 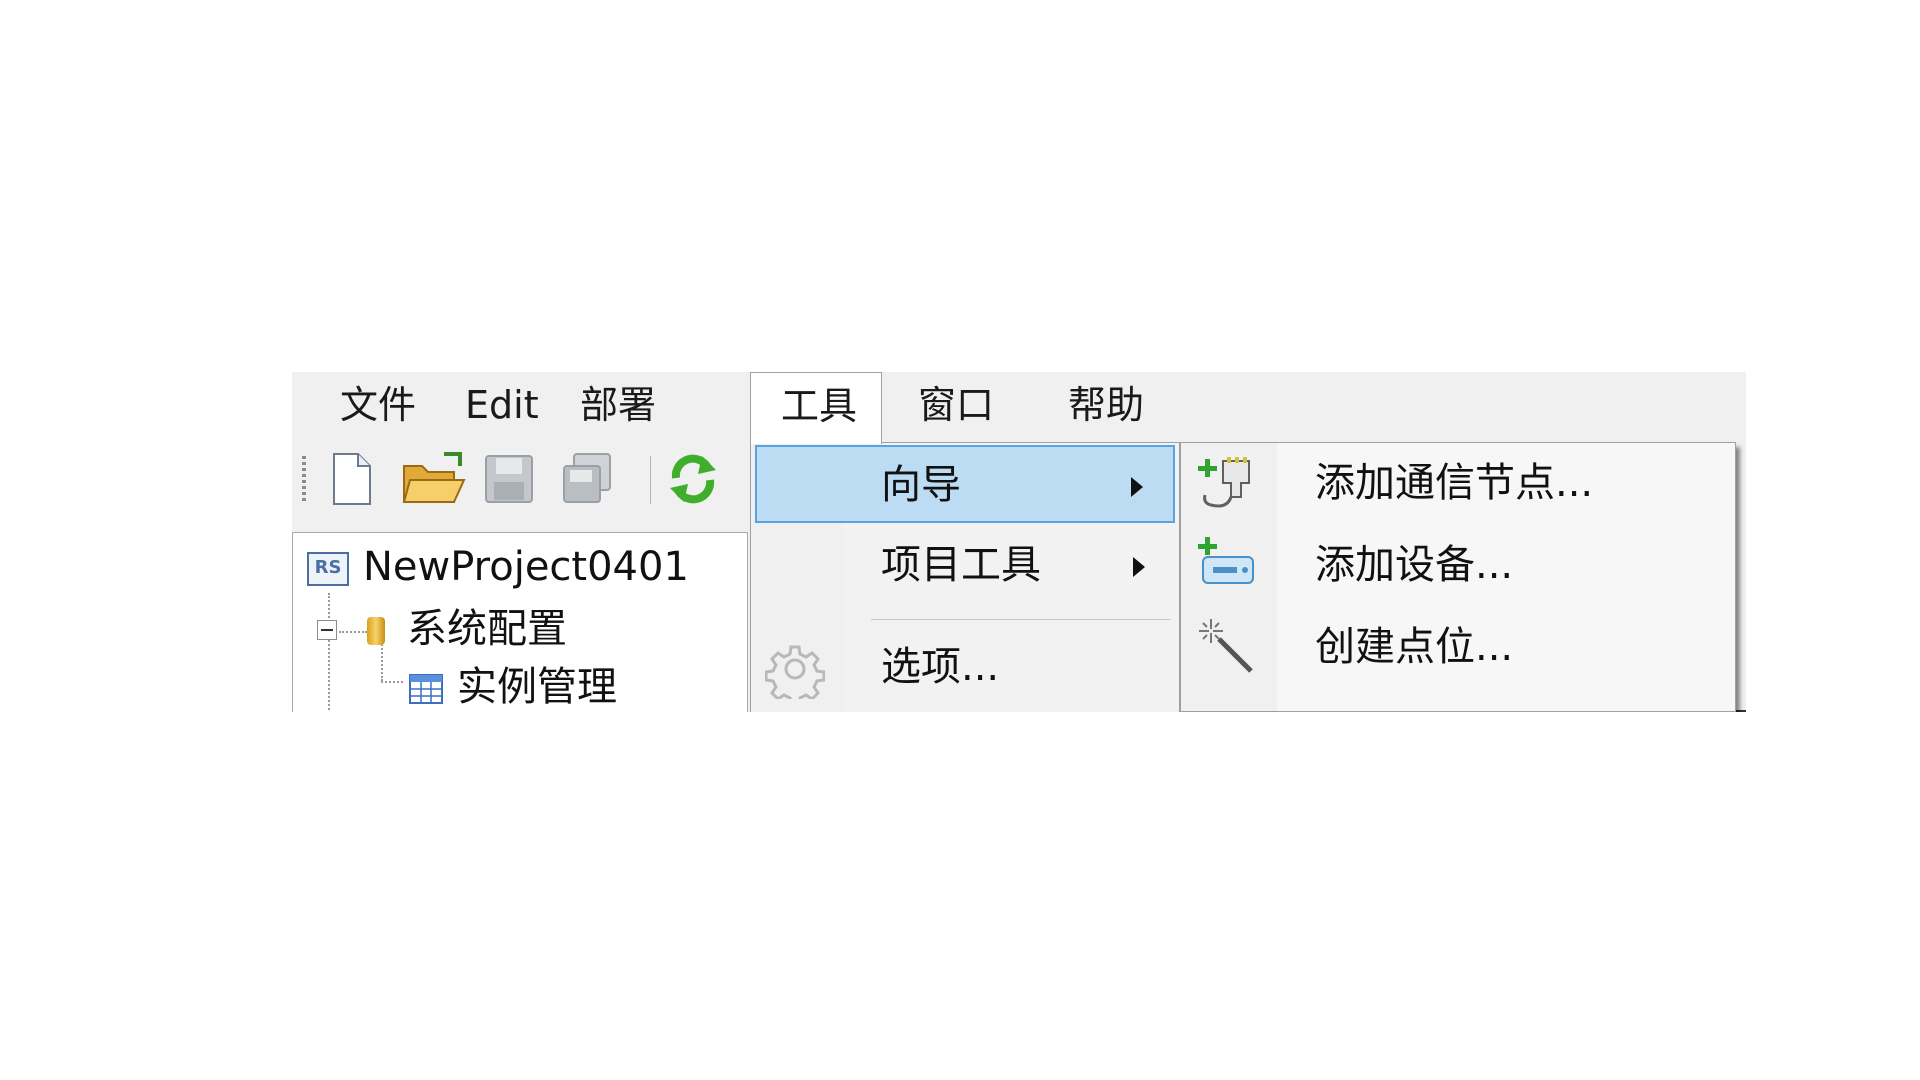 I want to click on table-grid-icon, so click(x=426, y=689).